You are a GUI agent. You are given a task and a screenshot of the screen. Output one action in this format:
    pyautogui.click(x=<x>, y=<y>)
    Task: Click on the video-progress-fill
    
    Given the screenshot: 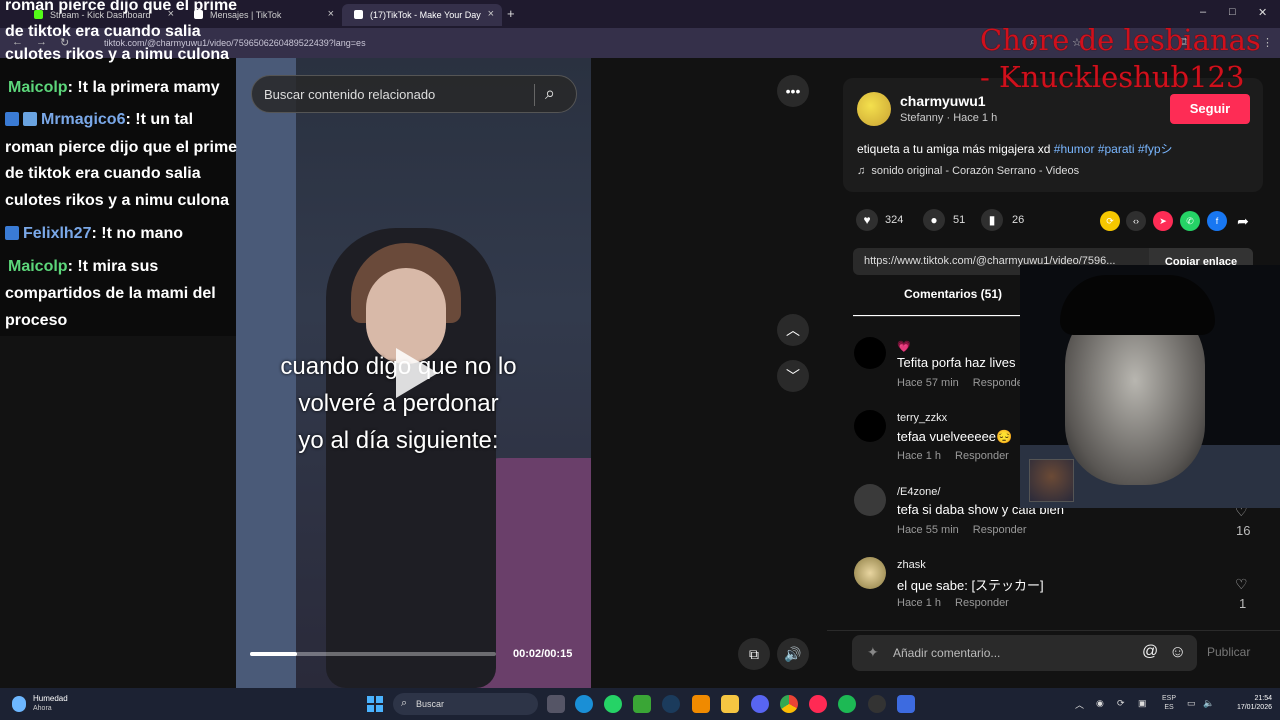 What is the action you would take?
    pyautogui.click(x=273, y=654)
    